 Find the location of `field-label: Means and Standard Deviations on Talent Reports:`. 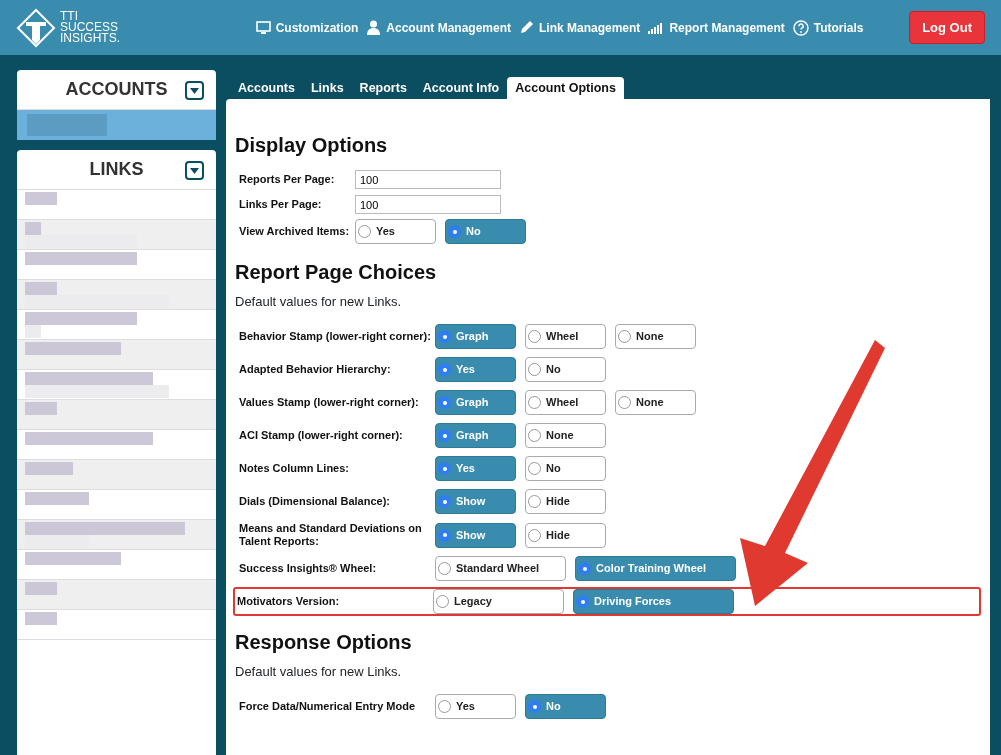

field-label: Means and Standard Deviations on Talent Reports: is located at coordinates (331, 535).